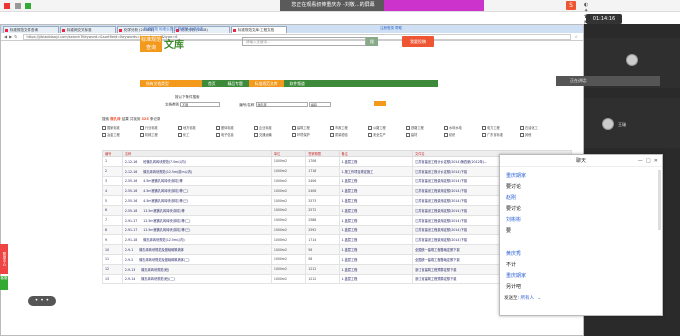  Describe the element at coordinates (235, 83) in the screenshot. I see `nav-topics: 精品专题` at that location.